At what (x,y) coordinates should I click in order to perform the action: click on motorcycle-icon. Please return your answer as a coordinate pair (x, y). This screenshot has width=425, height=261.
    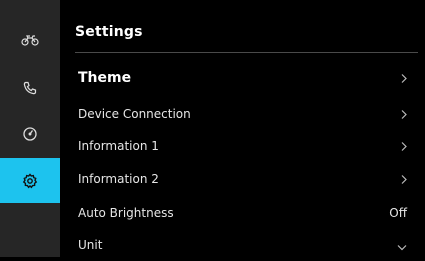
    Looking at the image, I should click on (30, 40).